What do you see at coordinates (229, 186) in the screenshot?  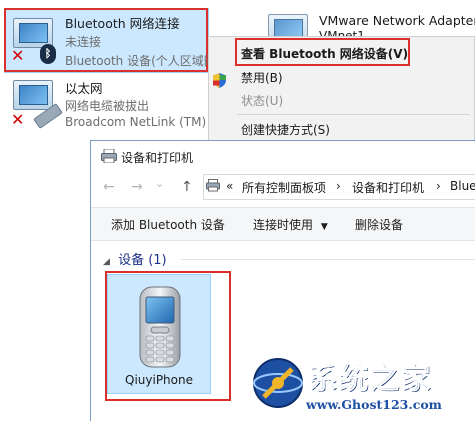 I see `breadcrumb-overflow: «` at bounding box center [229, 186].